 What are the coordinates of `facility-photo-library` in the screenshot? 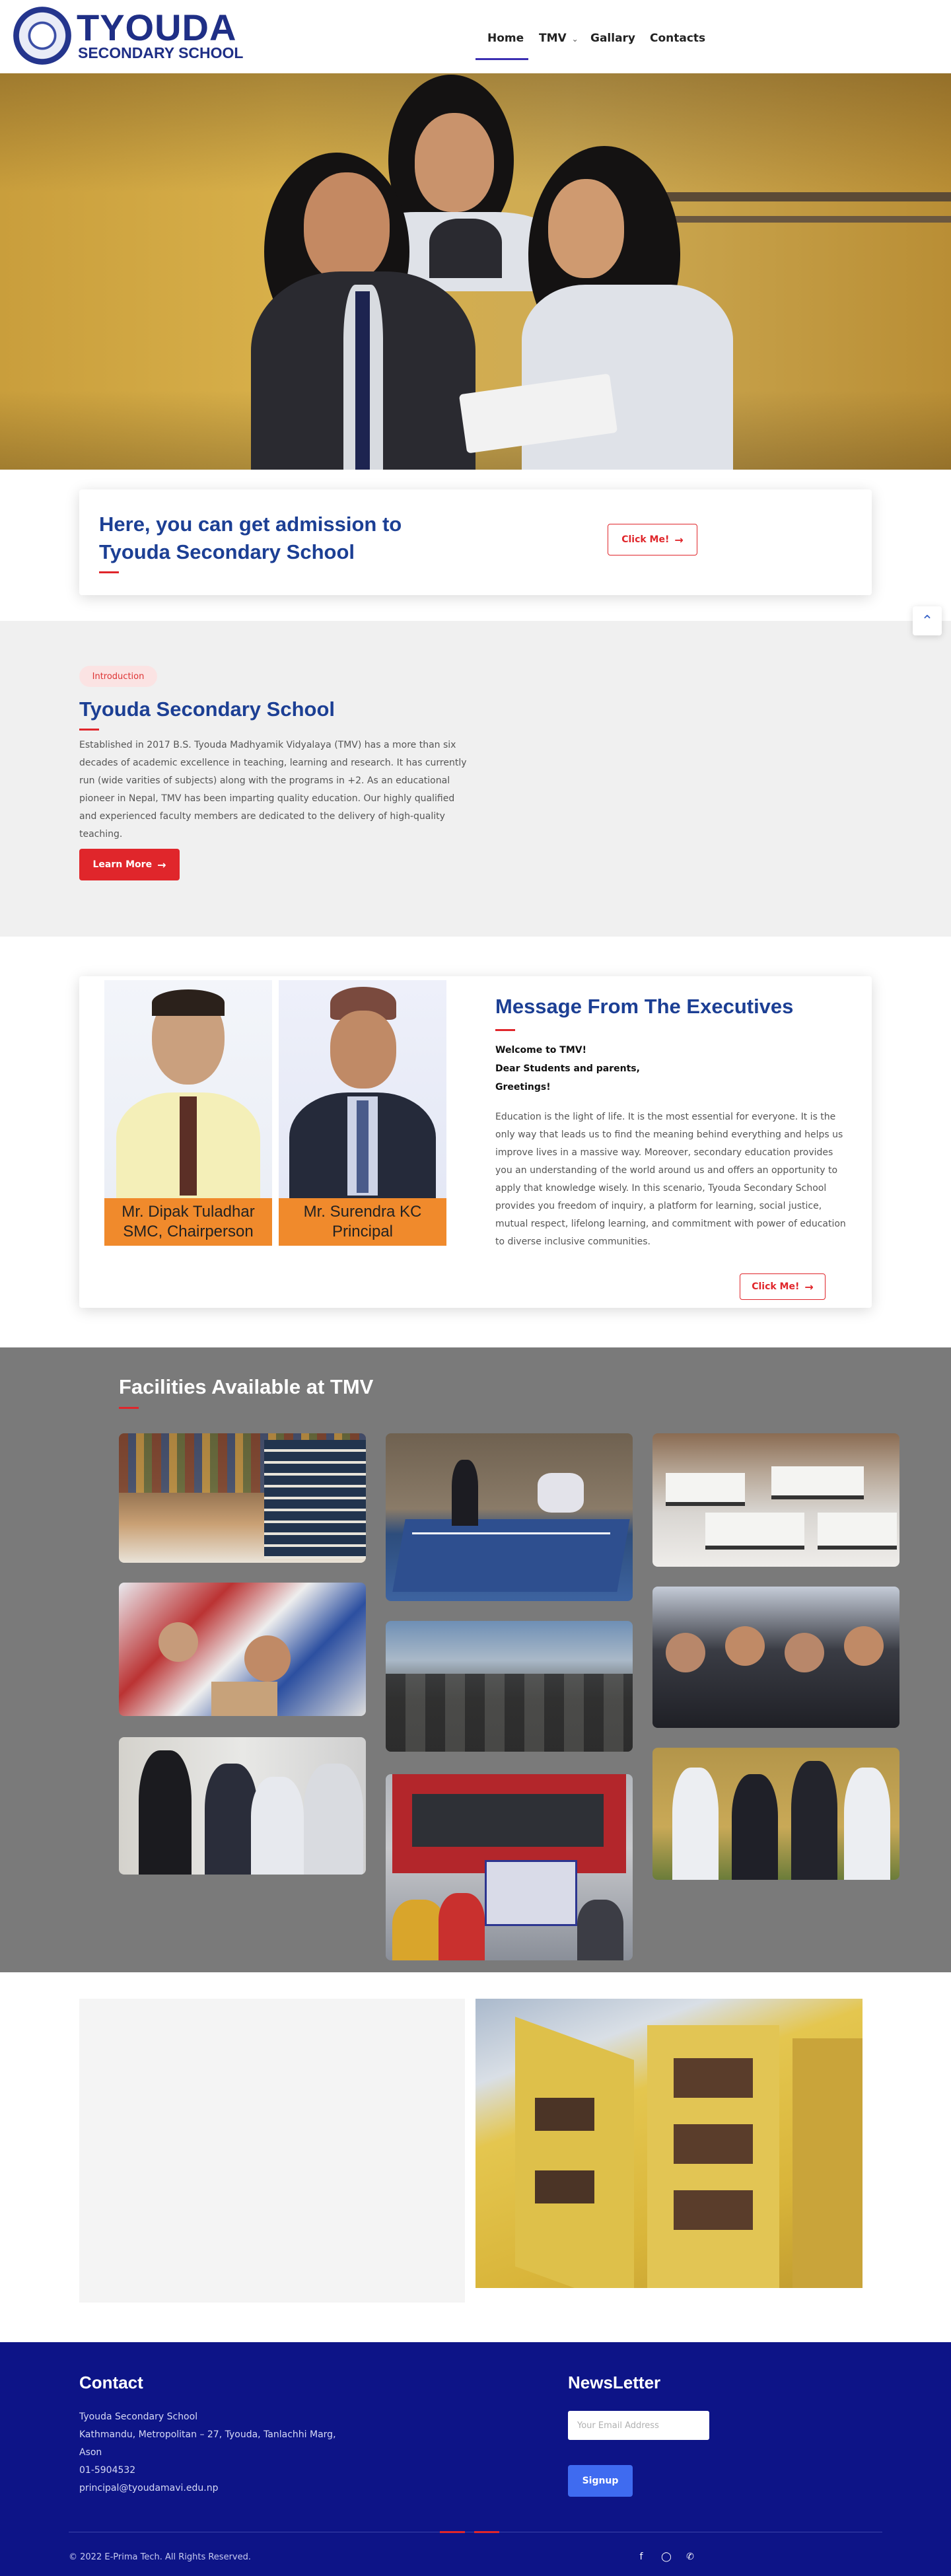 It's located at (242, 1498).